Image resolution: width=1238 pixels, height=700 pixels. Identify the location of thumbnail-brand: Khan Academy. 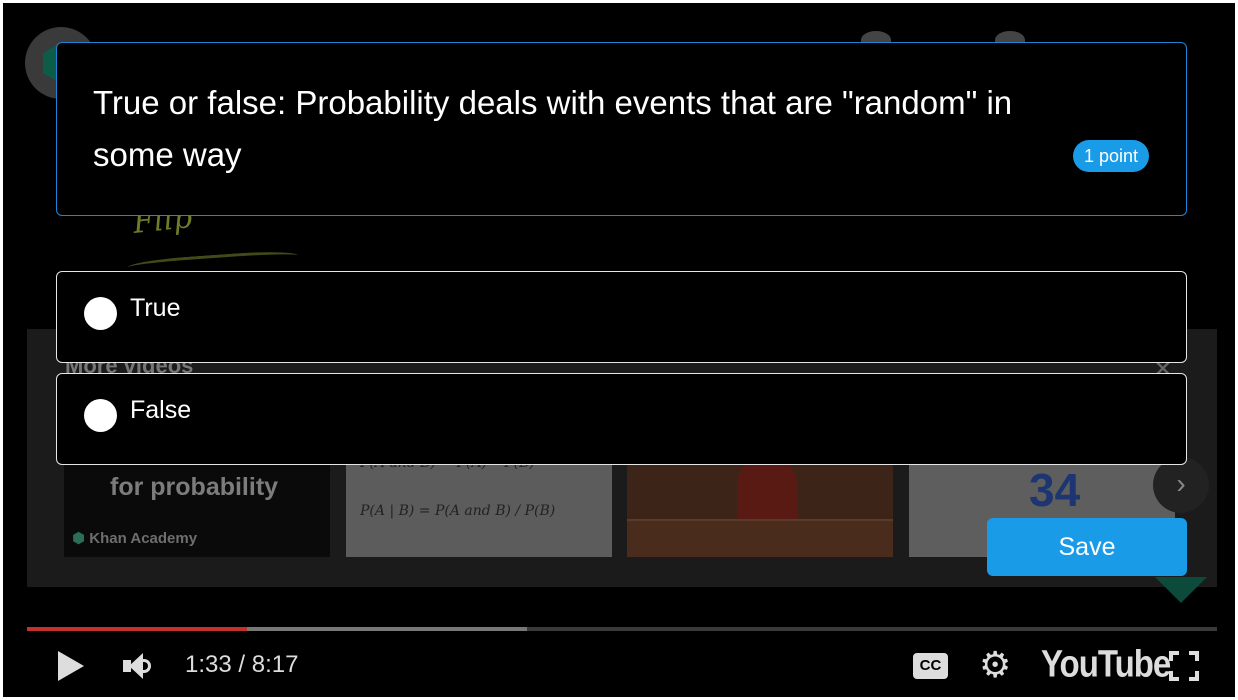
(134, 538).